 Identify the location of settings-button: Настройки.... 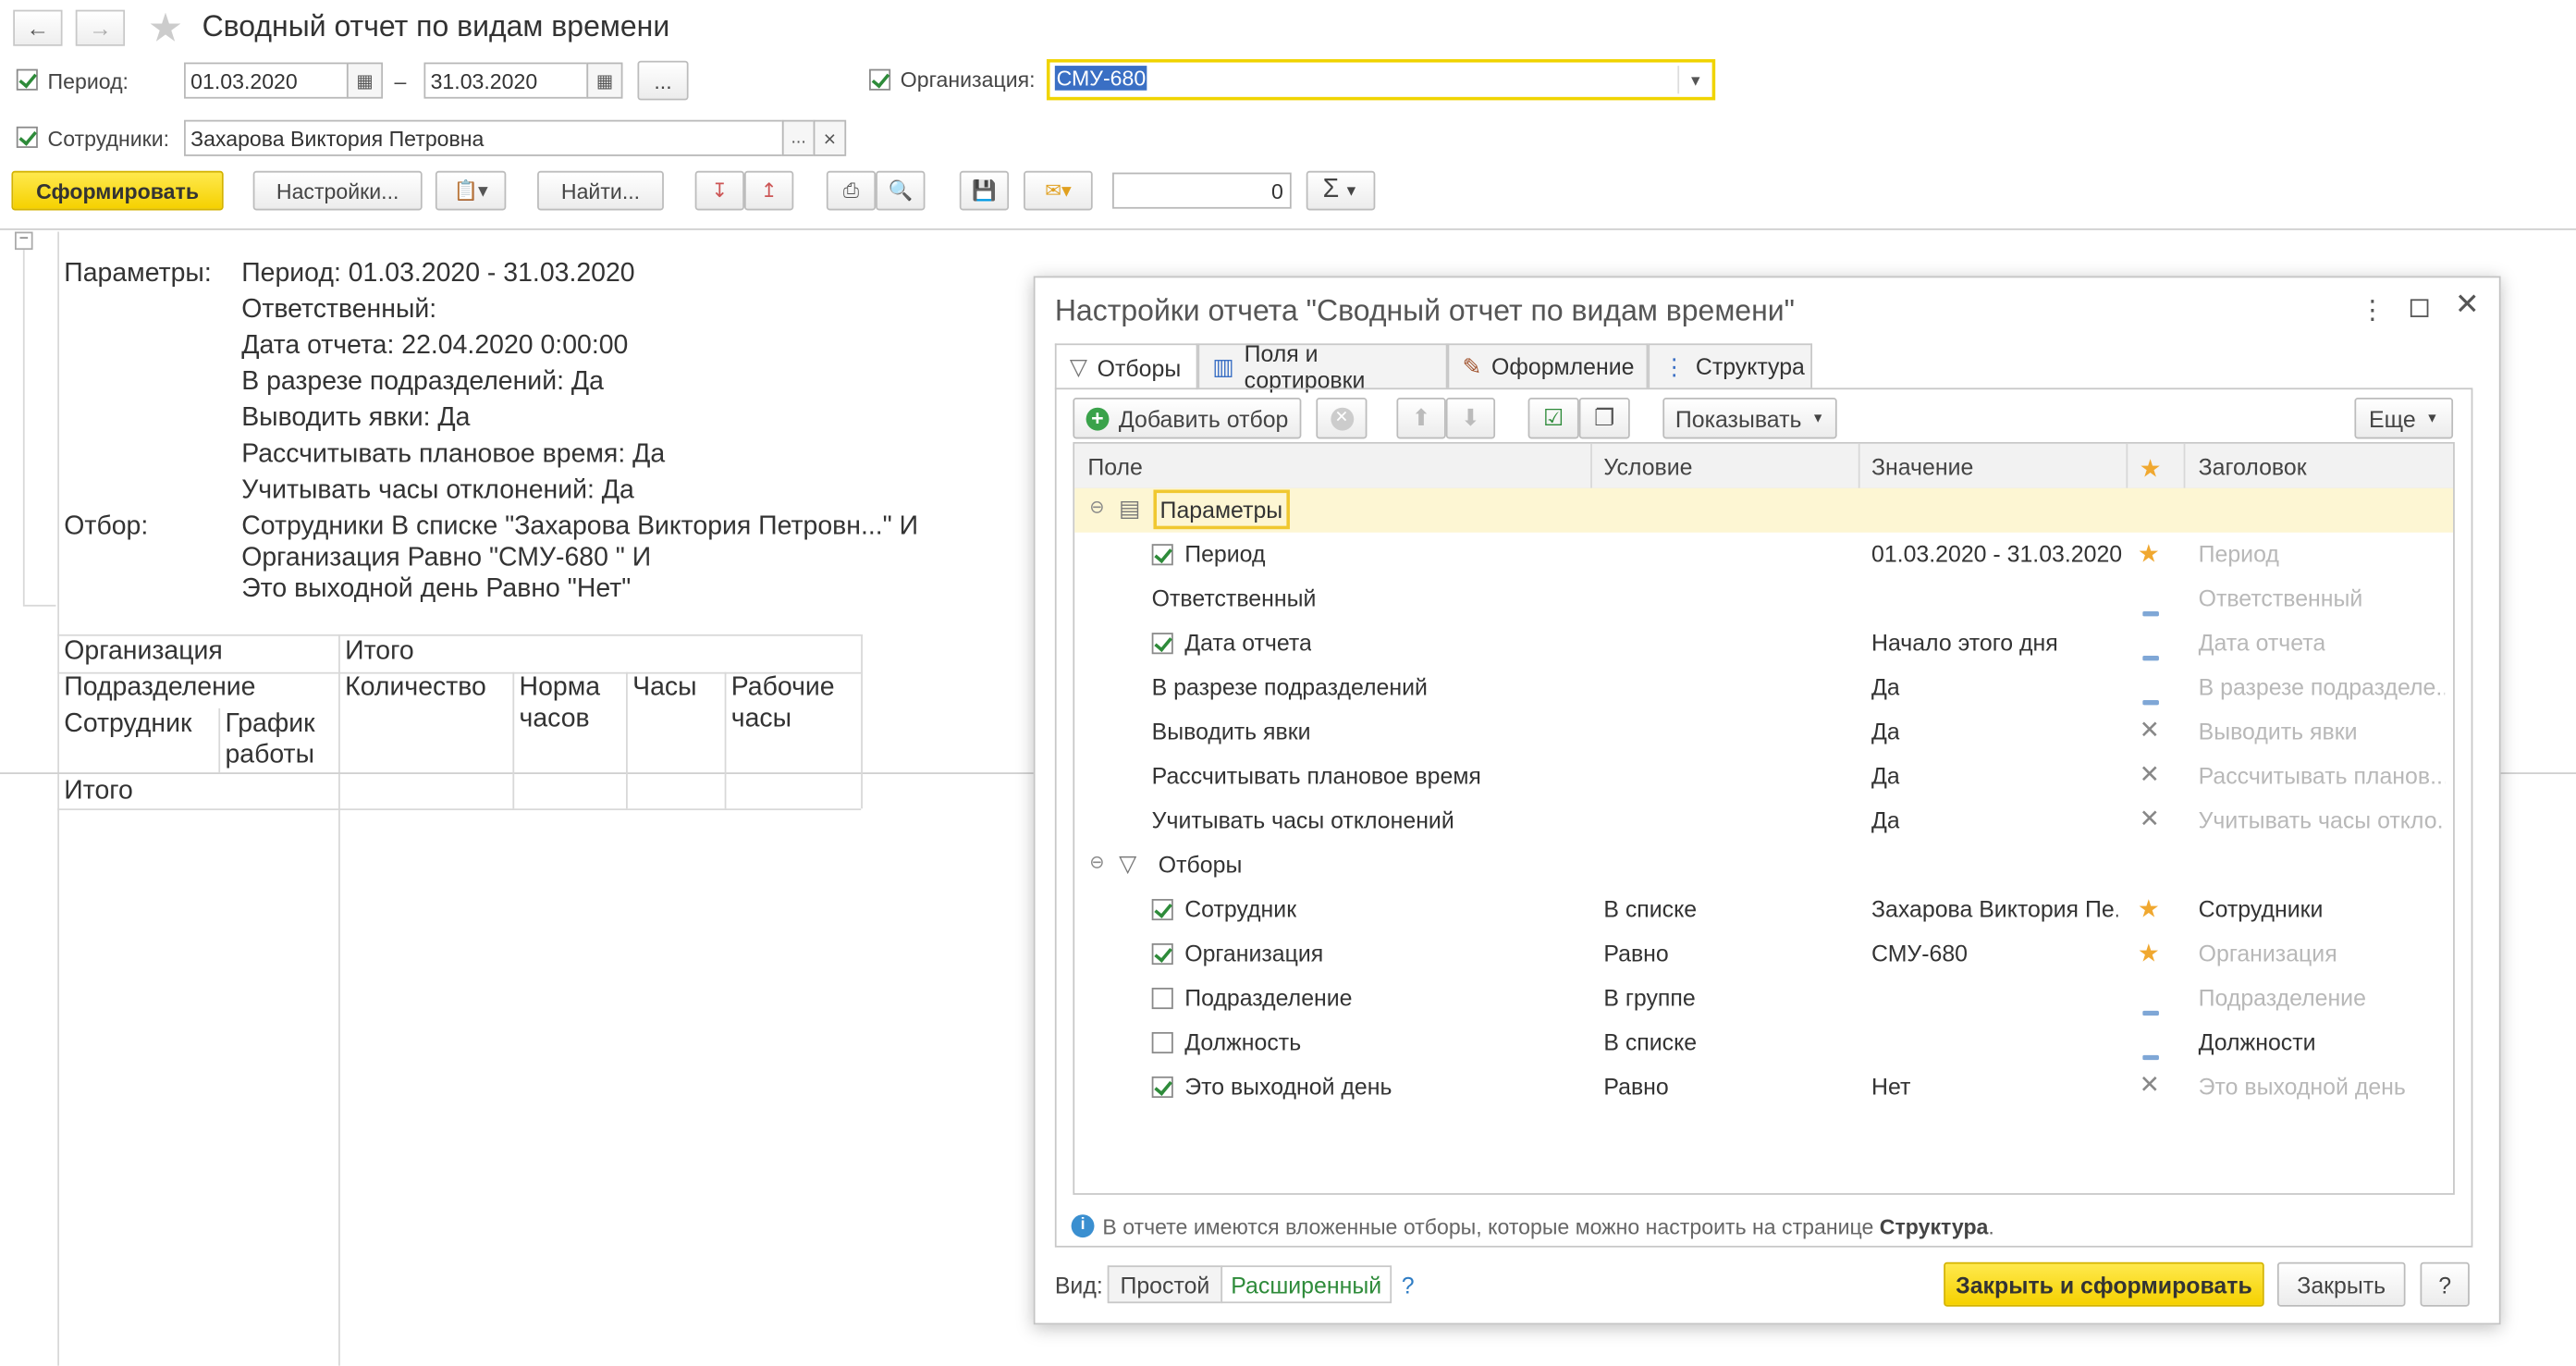
(337, 191).